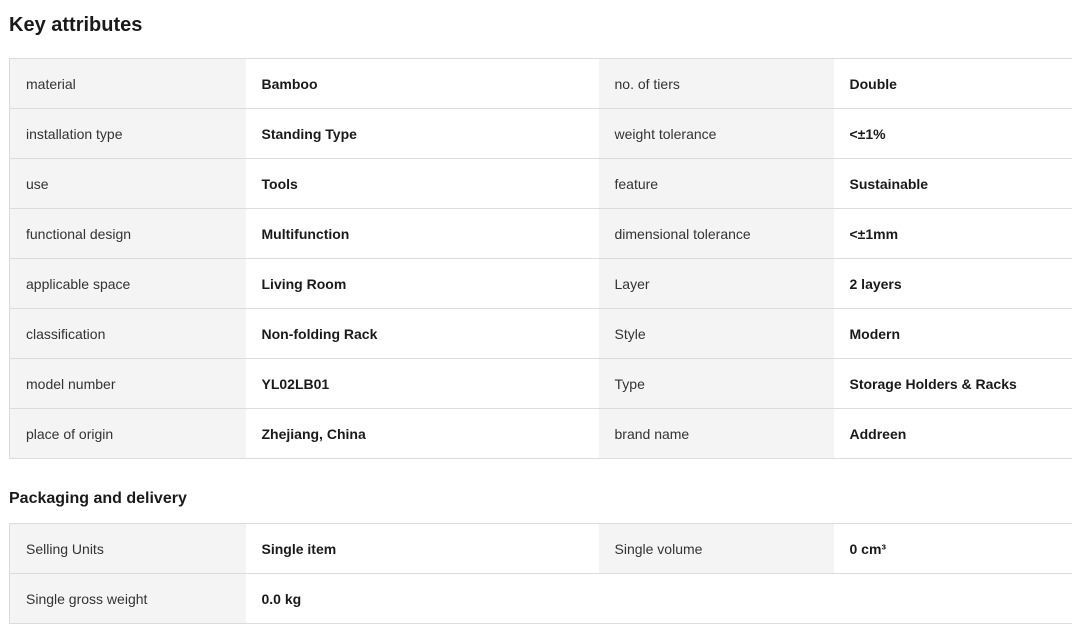 Image resolution: width=1072 pixels, height=630 pixels. What do you see at coordinates (422, 548) in the screenshot?
I see `attribute-value: Single item` at bounding box center [422, 548].